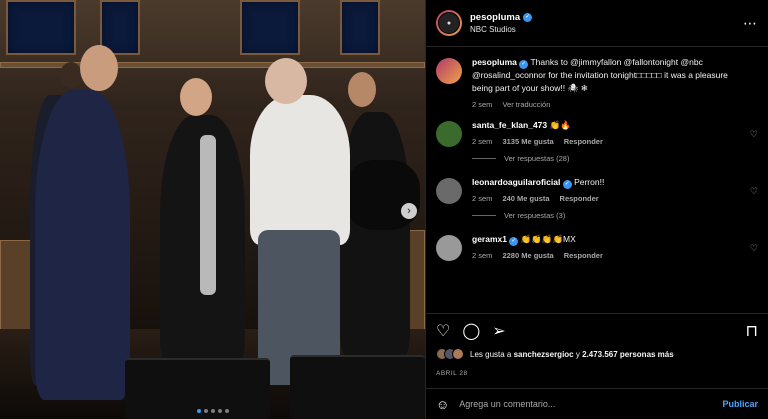  I want to click on comment-input, so click(586, 404).